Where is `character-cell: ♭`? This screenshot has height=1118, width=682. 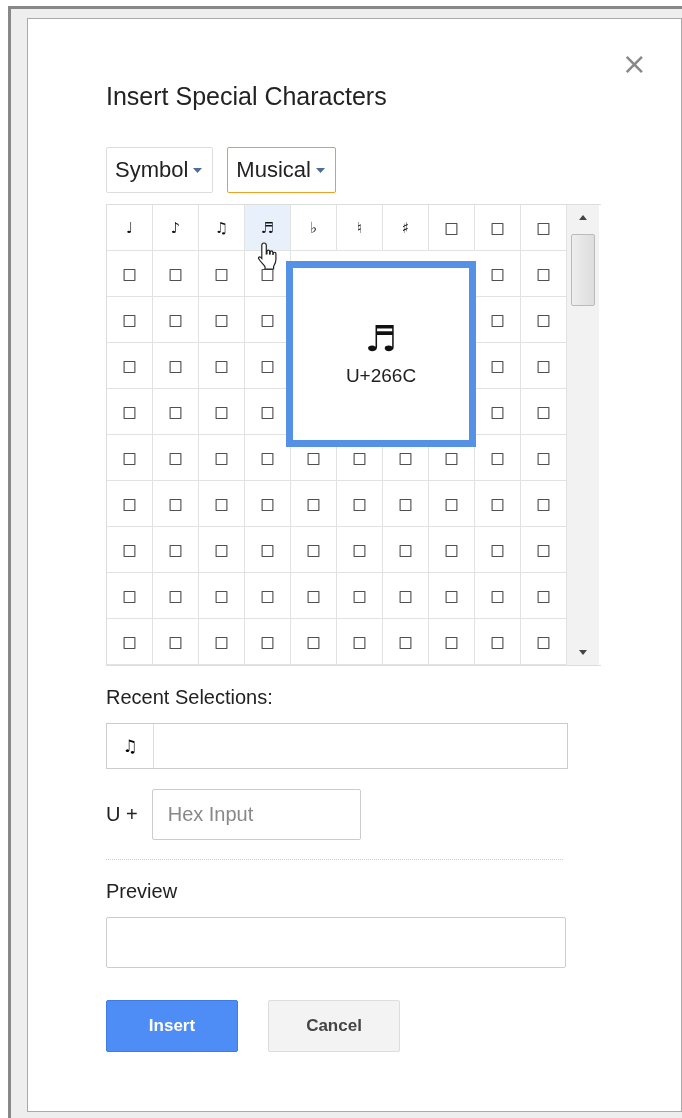 character-cell: ♭ is located at coordinates (314, 228).